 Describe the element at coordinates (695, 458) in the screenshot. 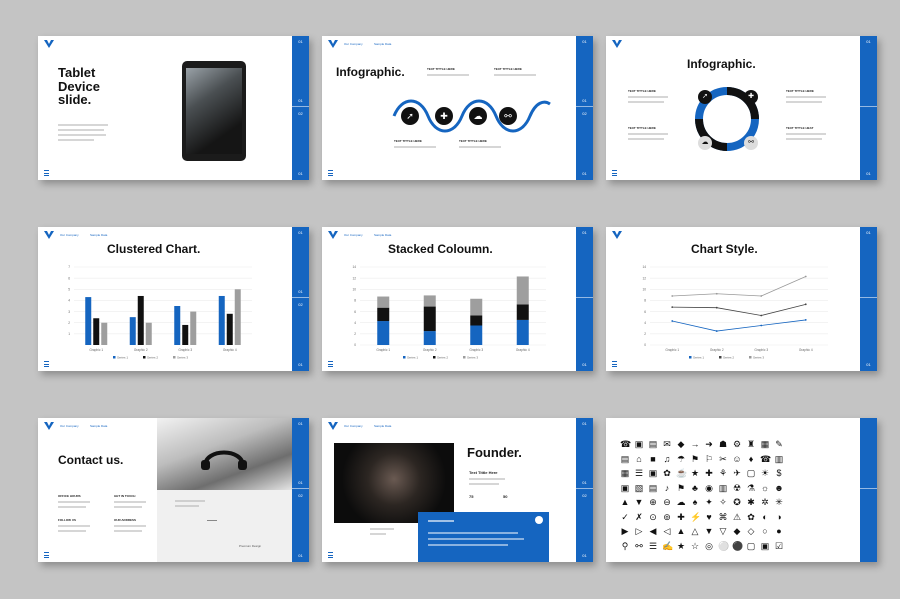

I see `glyph-icon: ⚑` at that location.